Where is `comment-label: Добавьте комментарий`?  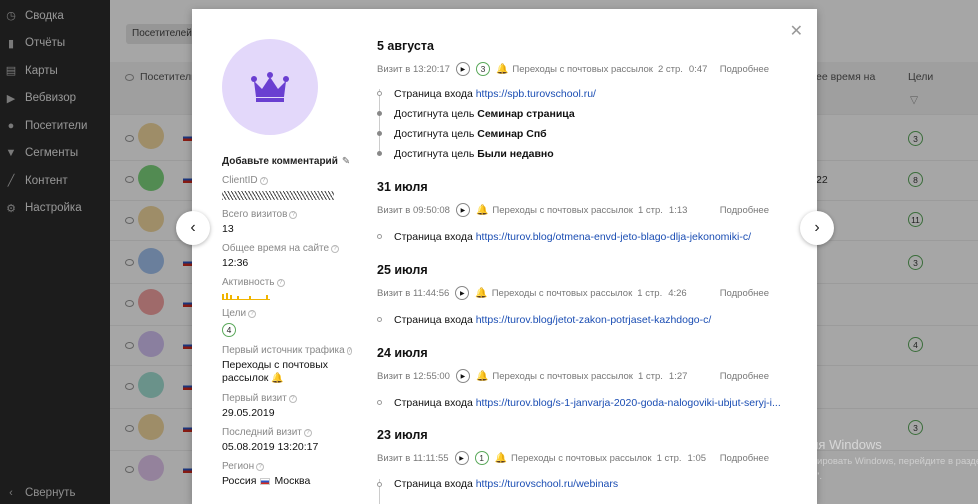
comment-label: Добавьте комментарий is located at coordinates (280, 161).